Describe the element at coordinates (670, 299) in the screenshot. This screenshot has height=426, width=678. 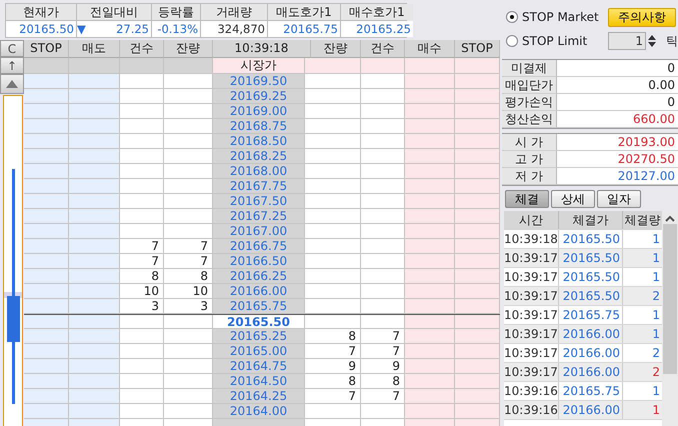
I see `scrollbar-thumb` at that location.